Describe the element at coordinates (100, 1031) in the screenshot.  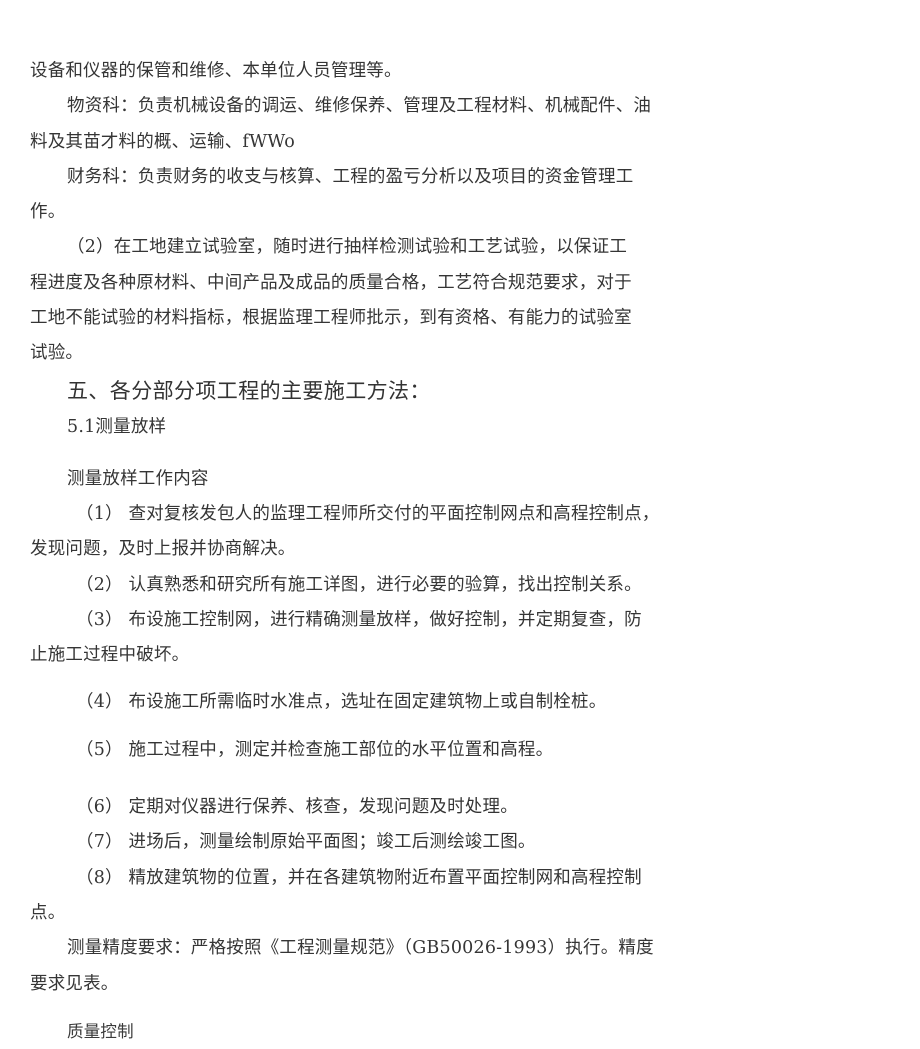
I see `paragraph-line-hei: 质量控制` at that location.